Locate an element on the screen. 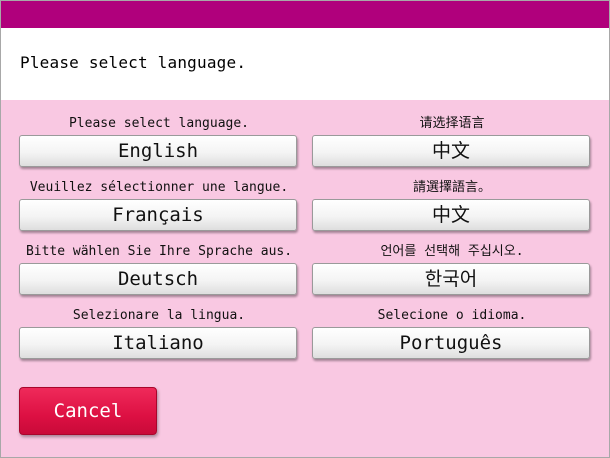 Image resolution: width=610 pixels, height=458 pixels. language-button-portuguese: Português is located at coordinates (451, 343).